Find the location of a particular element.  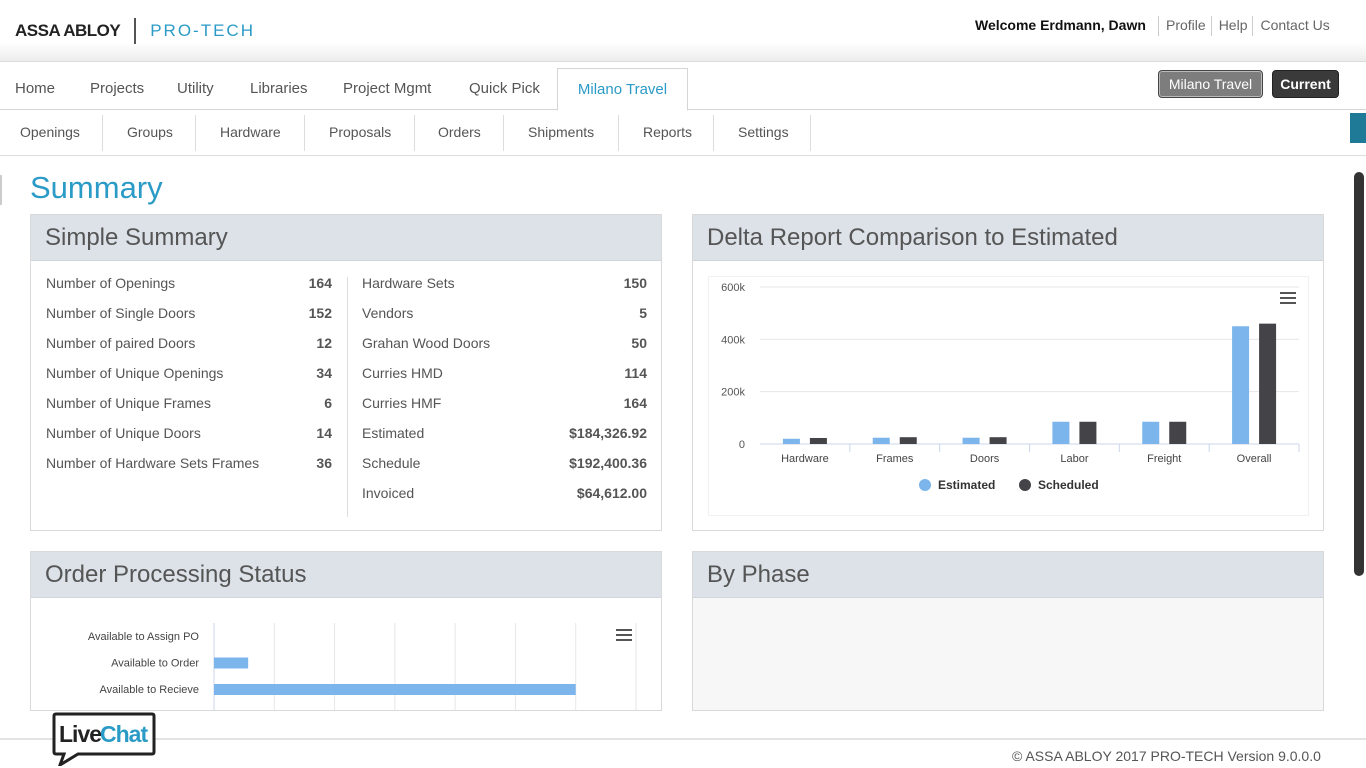

order-processing-title: Order Processing Status is located at coordinates (346, 575).